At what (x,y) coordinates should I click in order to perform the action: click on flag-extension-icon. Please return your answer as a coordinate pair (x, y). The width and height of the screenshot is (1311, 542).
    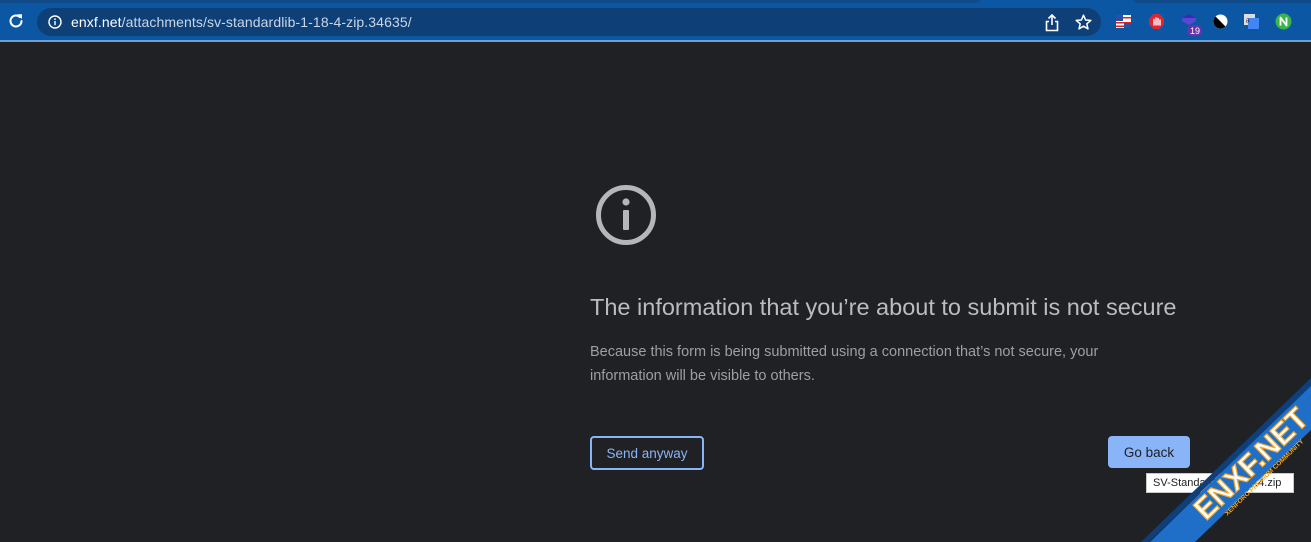
    Looking at the image, I should click on (1123, 21).